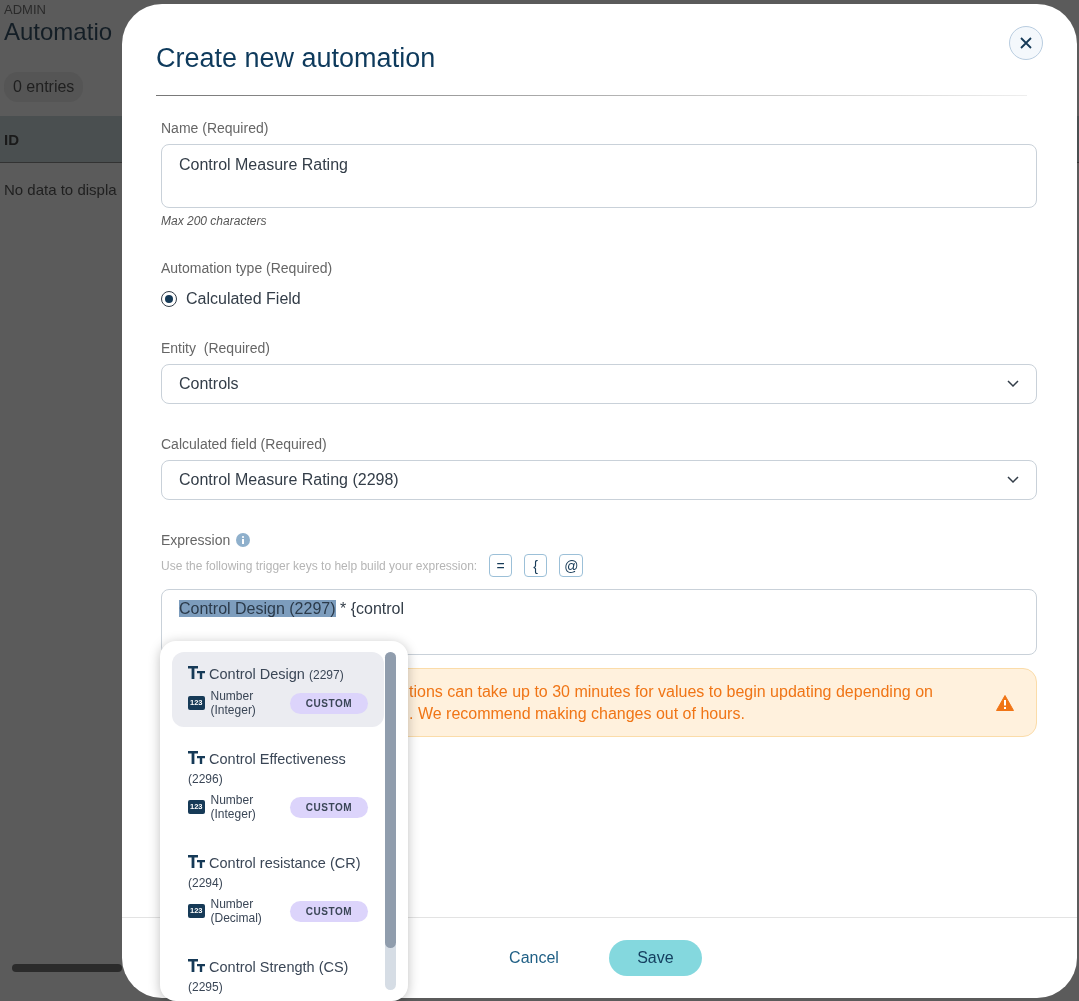 The height and width of the screenshot is (1001, 1079). I want to click on suggestion-item: Control Strength (CS) (2295), so click(278, 973).